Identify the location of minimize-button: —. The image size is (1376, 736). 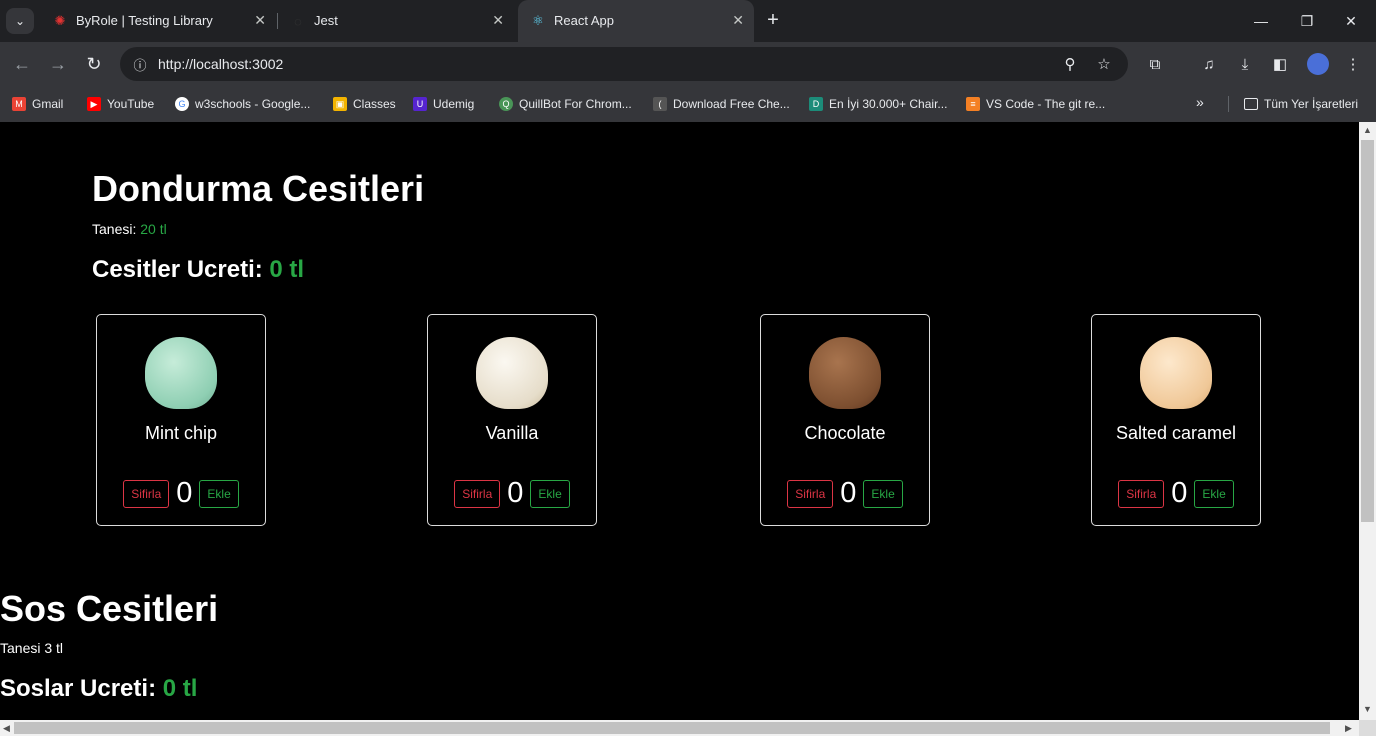
(1261, 21).